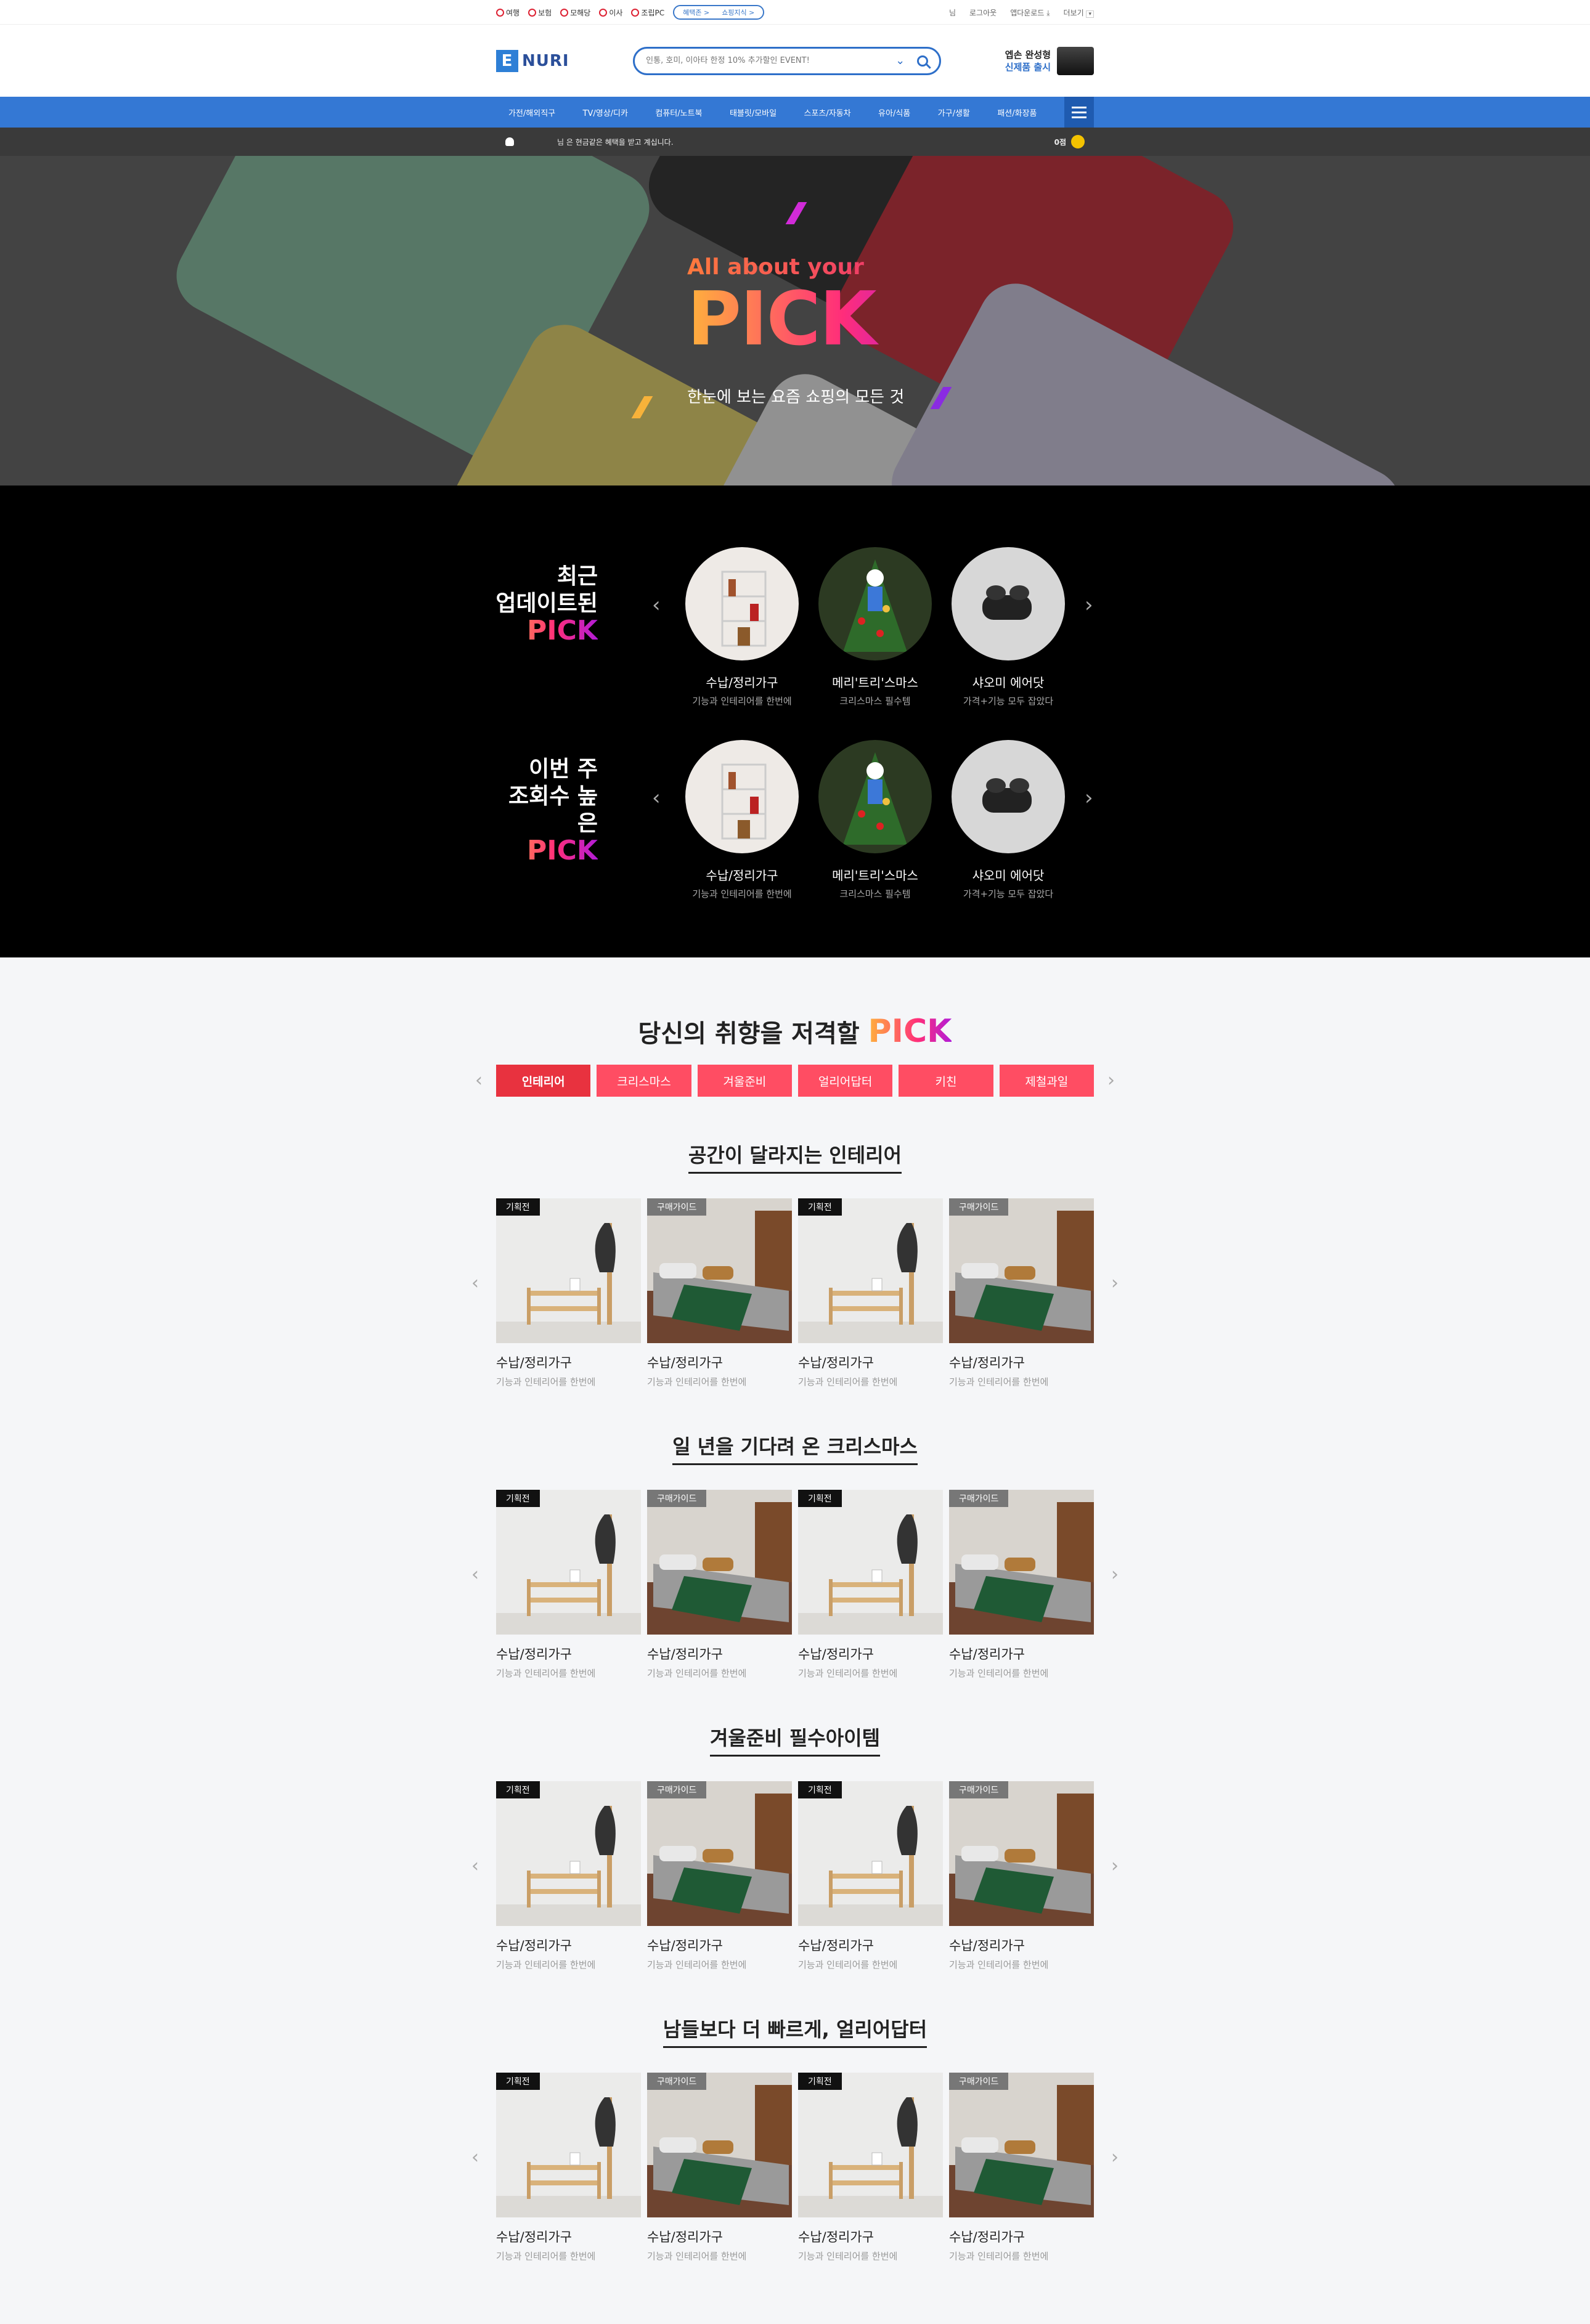  Describe the element at coordinates (1028, 67) in the screenshot. I see `ad-line2: 신제품 출시` at that location.